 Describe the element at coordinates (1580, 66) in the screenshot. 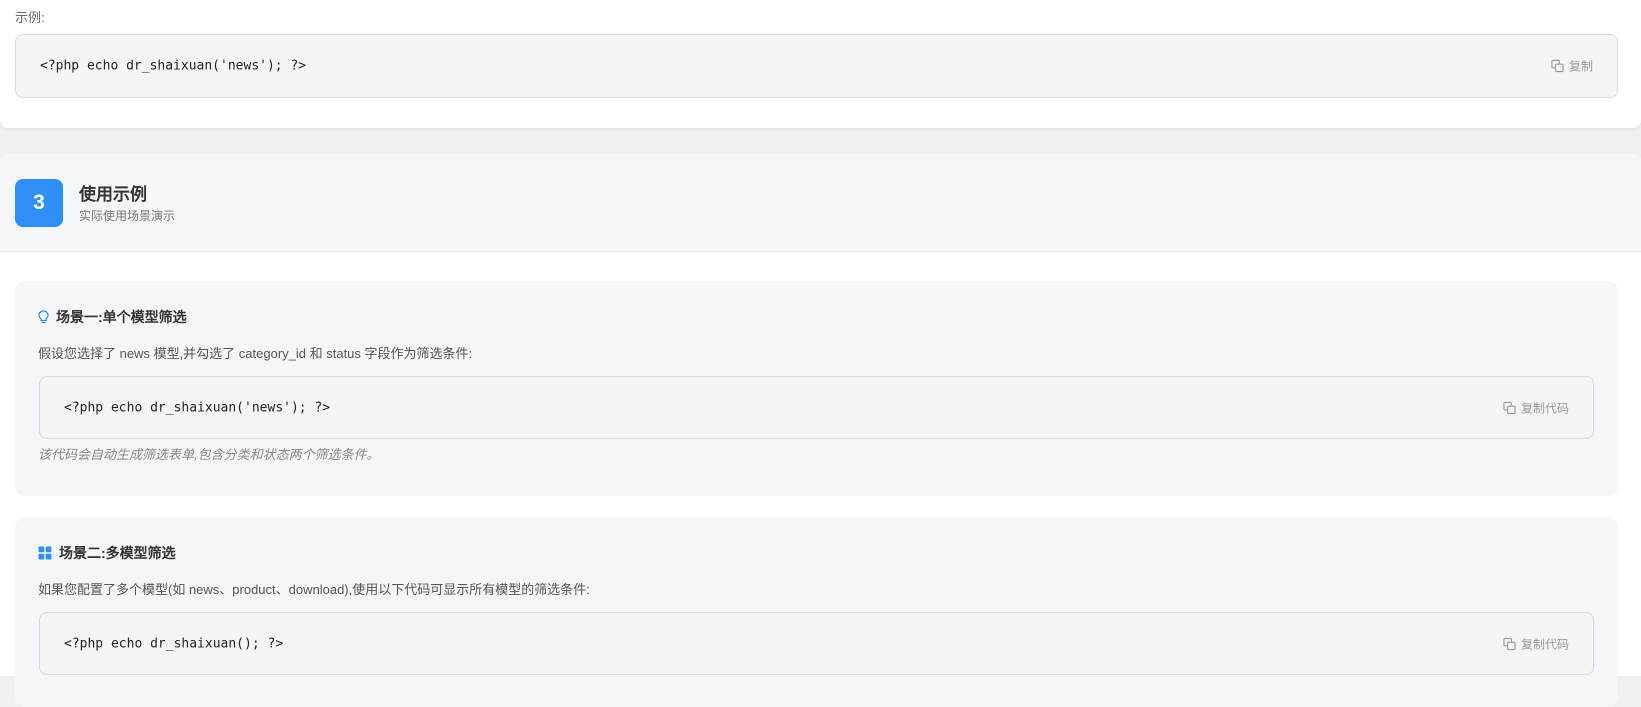

I see `copy-button-label: 复制` at that location.